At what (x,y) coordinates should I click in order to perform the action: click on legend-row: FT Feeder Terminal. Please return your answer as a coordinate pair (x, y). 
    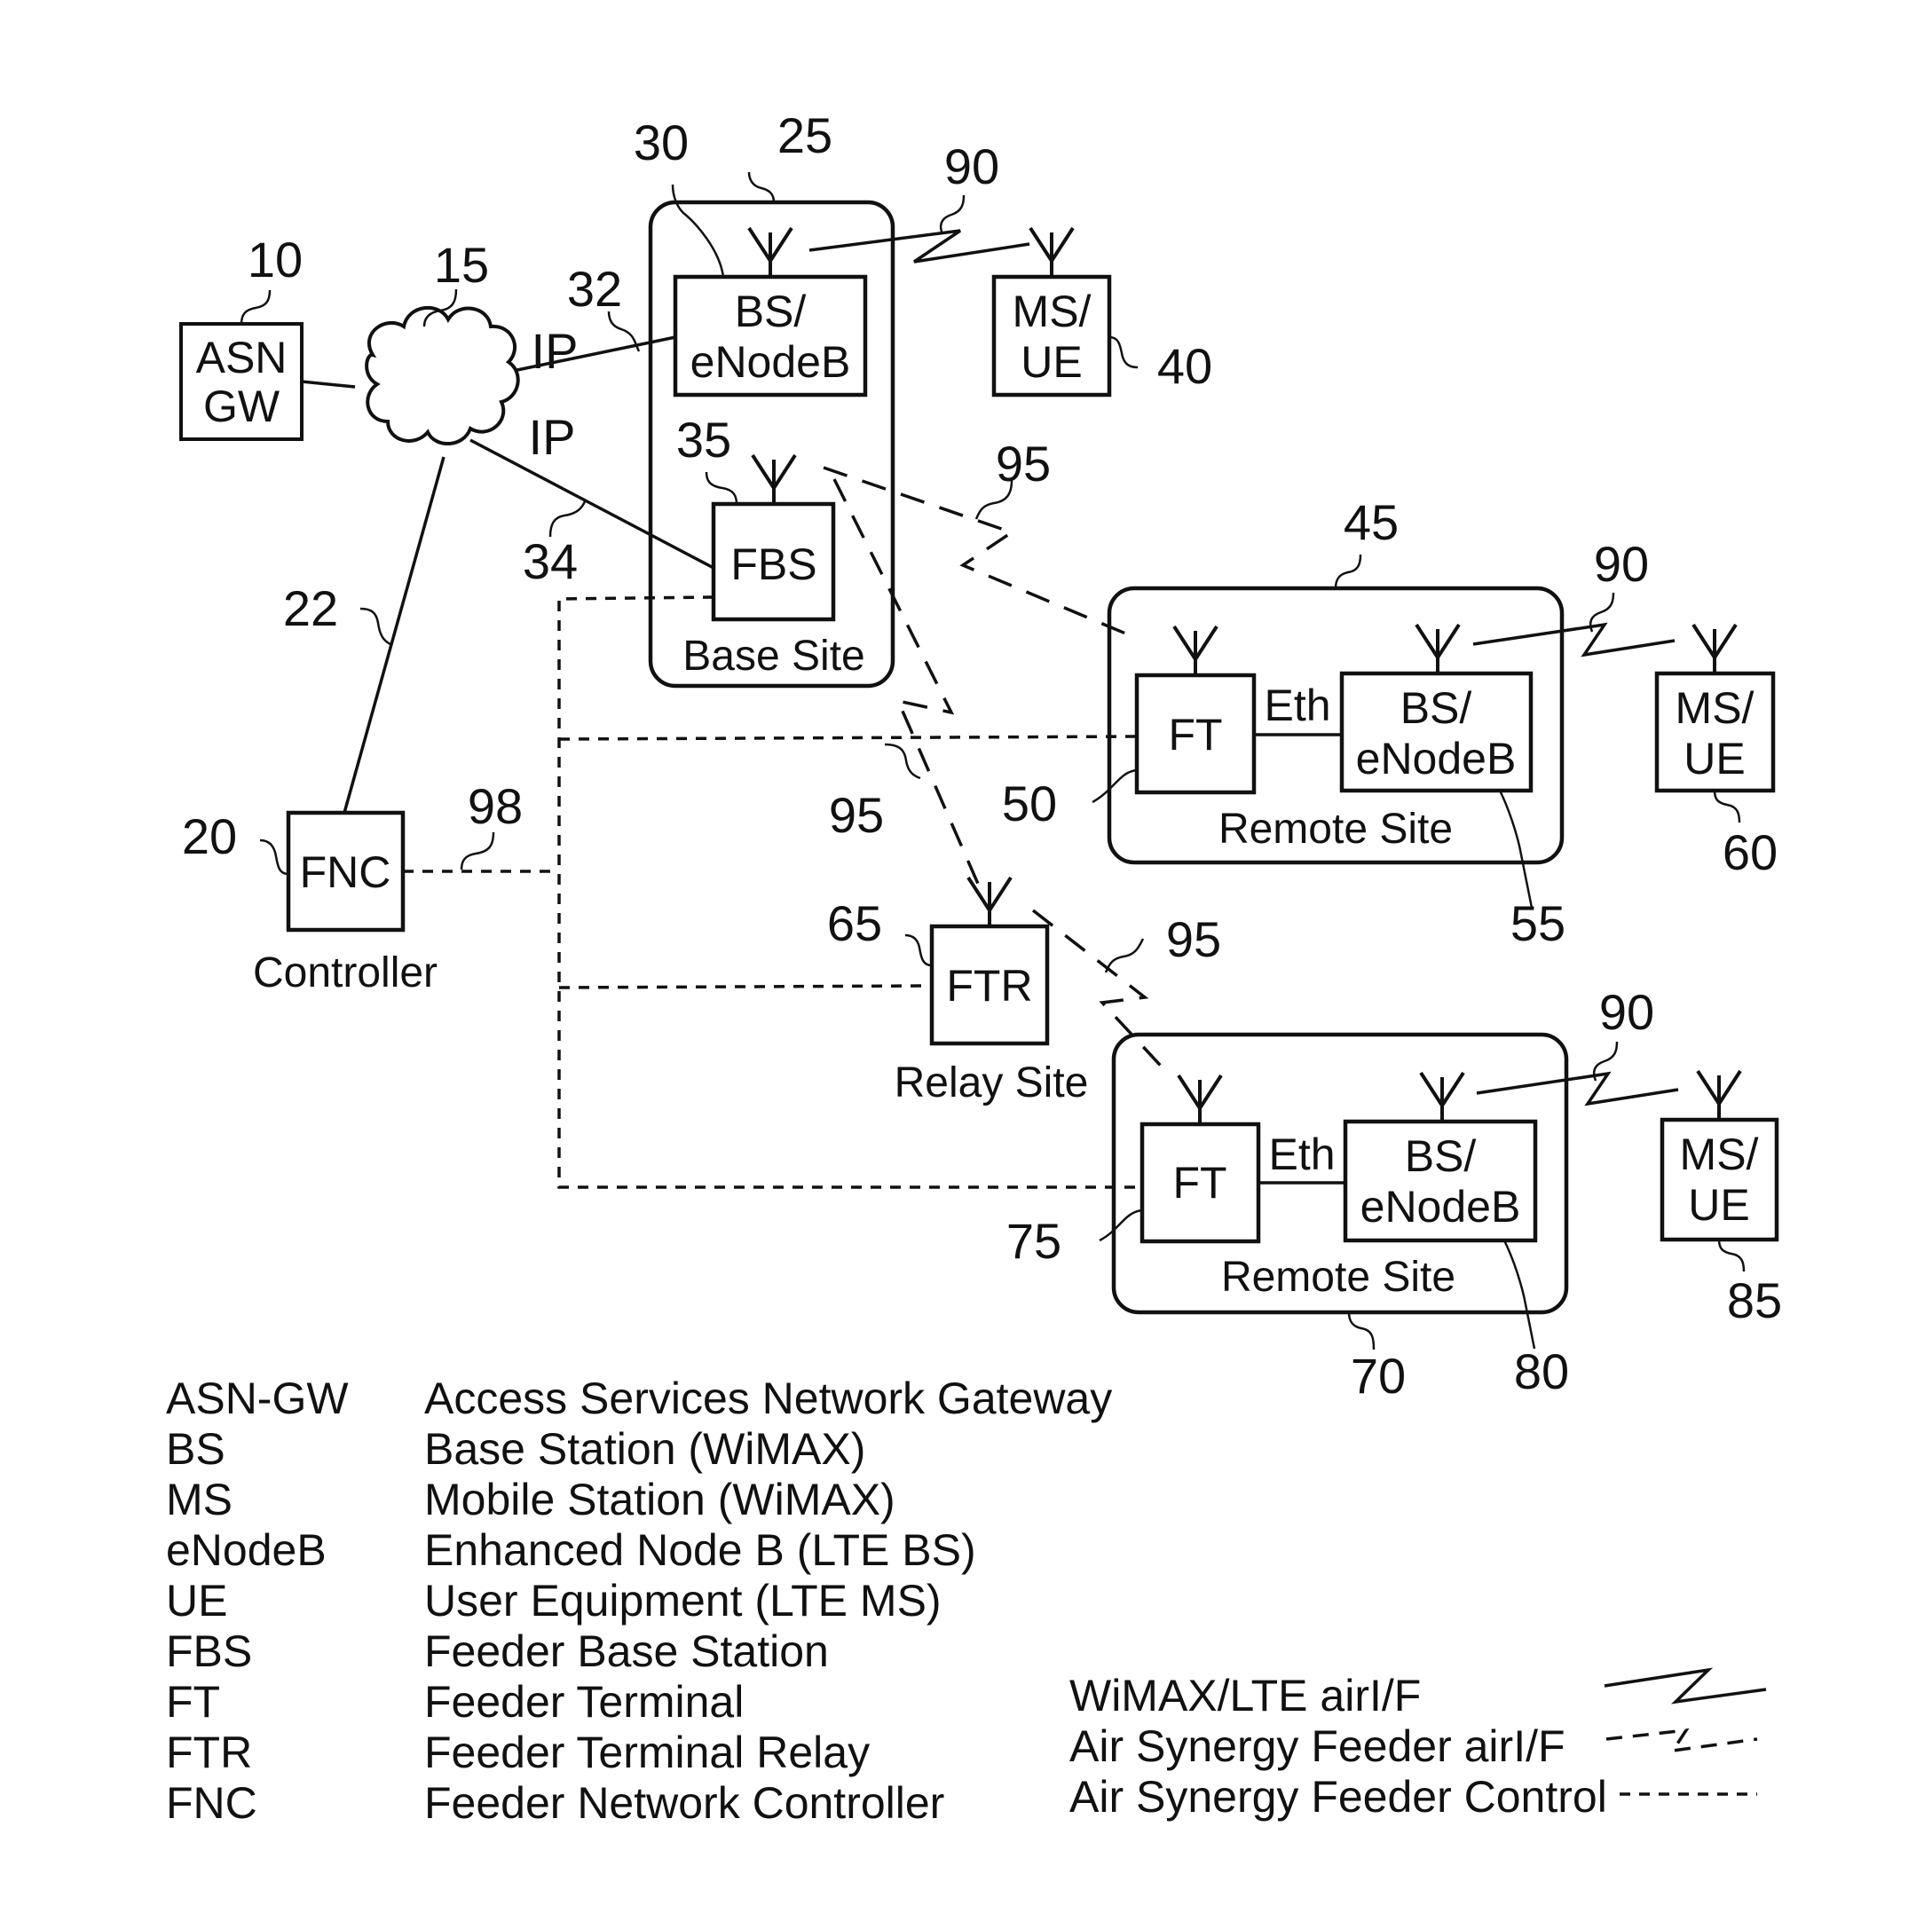
    Looking at the image, I should click on (639, 1703).